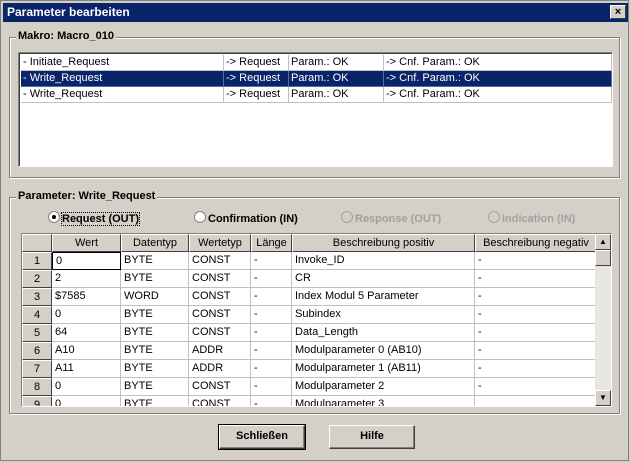  Describe the element at coordinates (618, 12) in the screenshot. I see `close-icon: ×` at that location.